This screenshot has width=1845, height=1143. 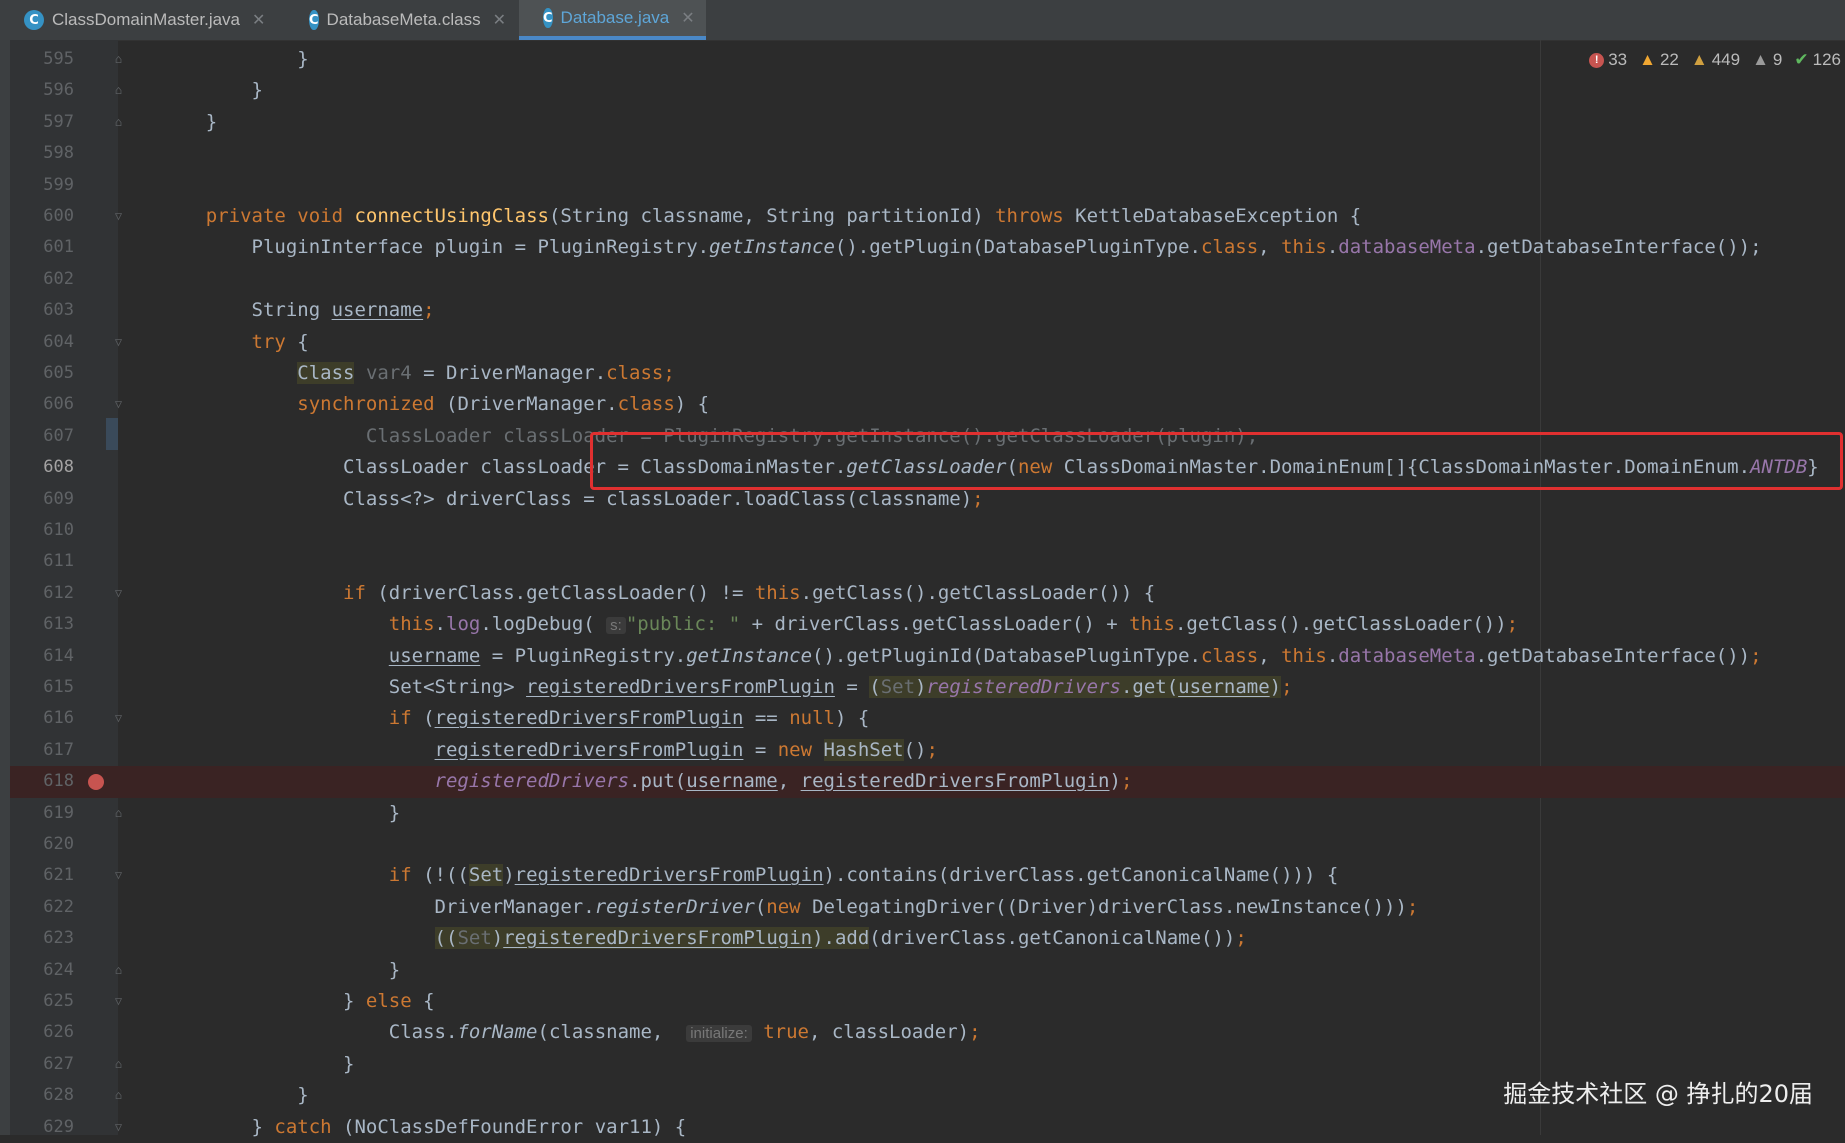 What do you see at coordinates (58, 781) in the screenshot?
I see `line-number: 618` at bounding box center [58, 781].